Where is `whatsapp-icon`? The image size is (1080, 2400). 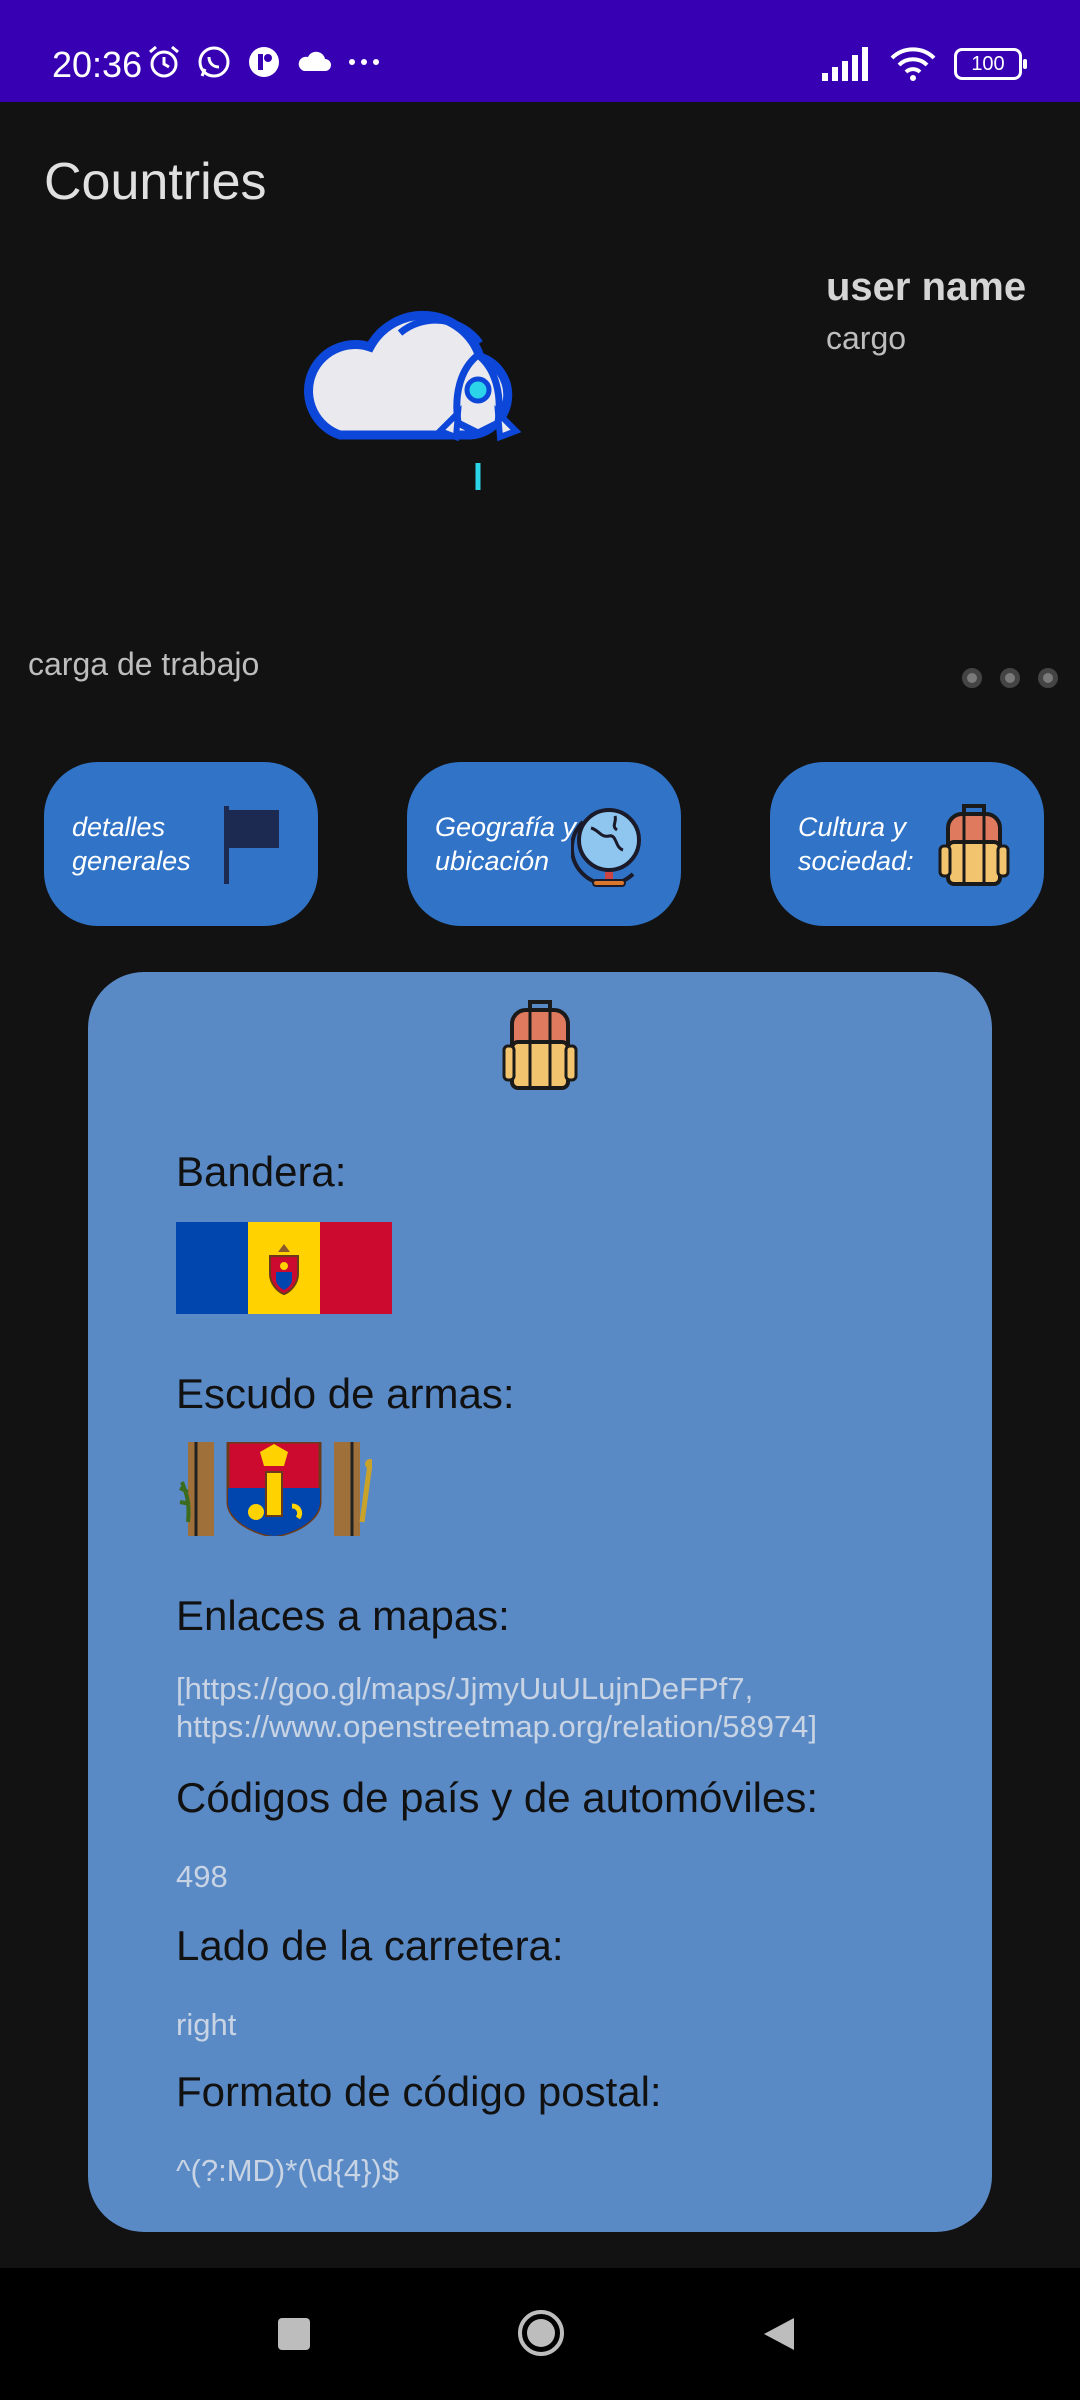
whatsapp-icon is located at coordinates (214, 62).